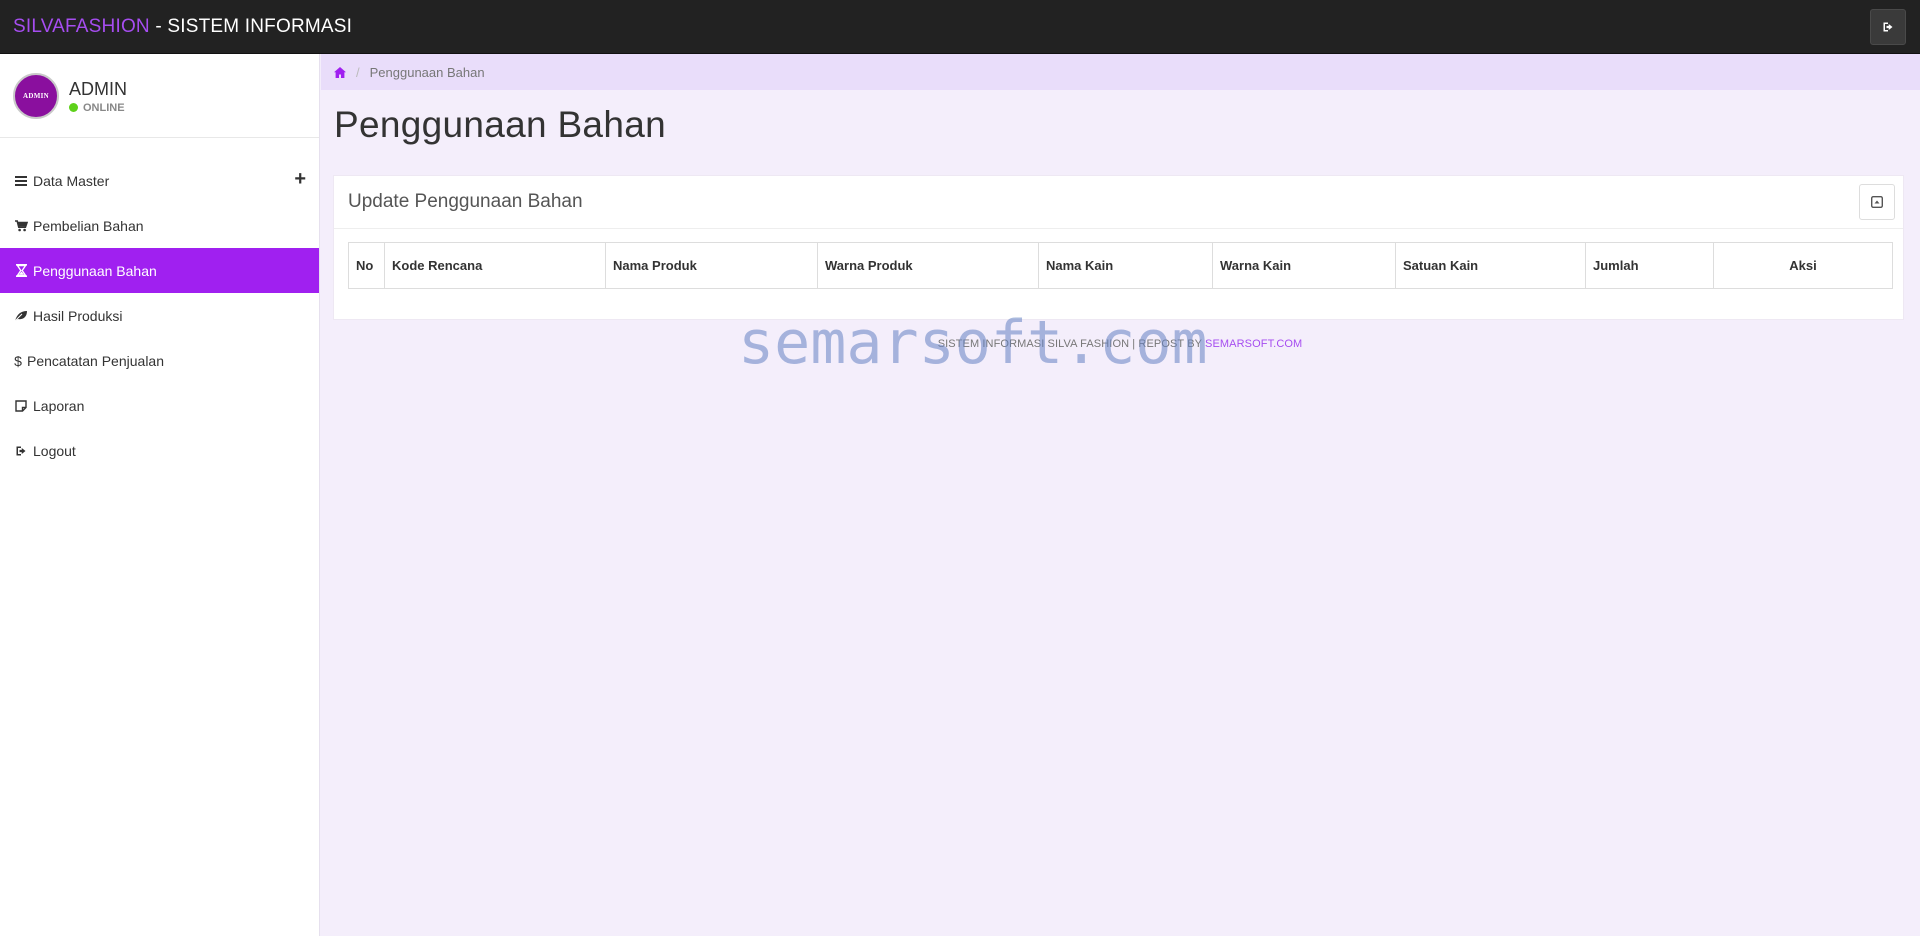  I want to click on column-header-jumlah: Jumlah, so click(1649, 265).